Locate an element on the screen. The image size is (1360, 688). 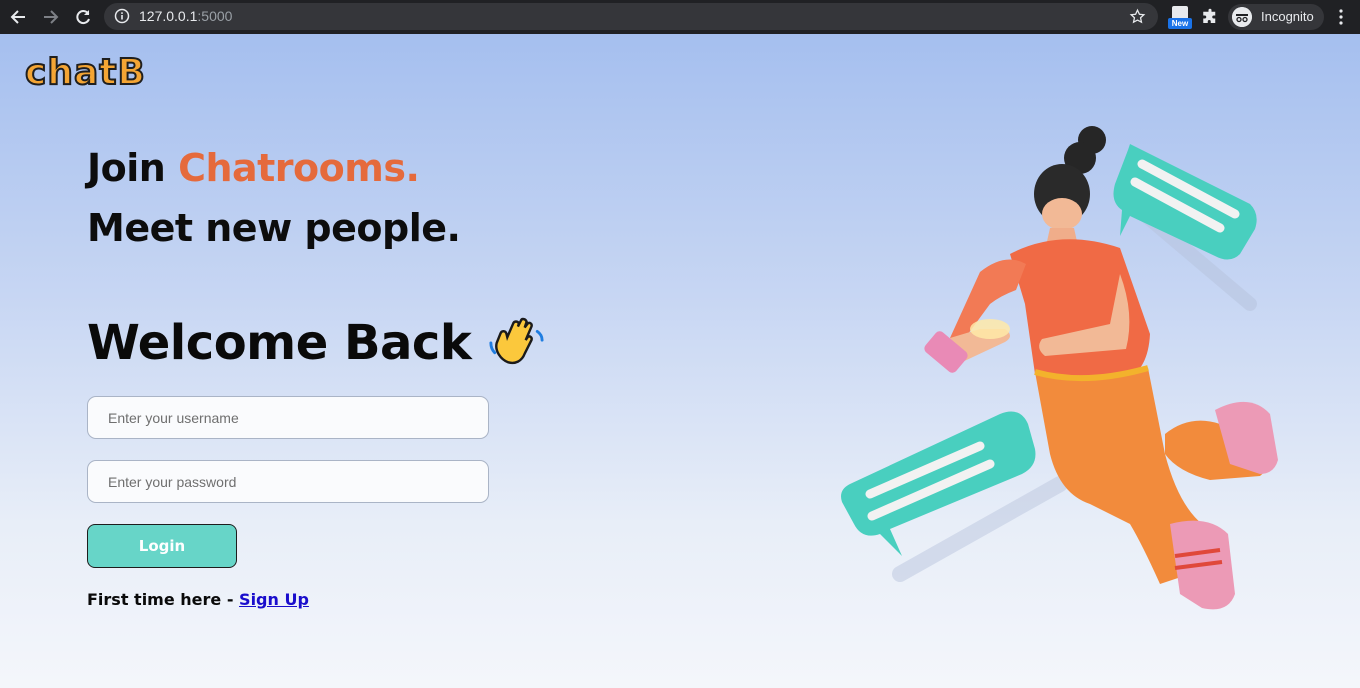
extension-button: New is located at coordinates (1180, 18).